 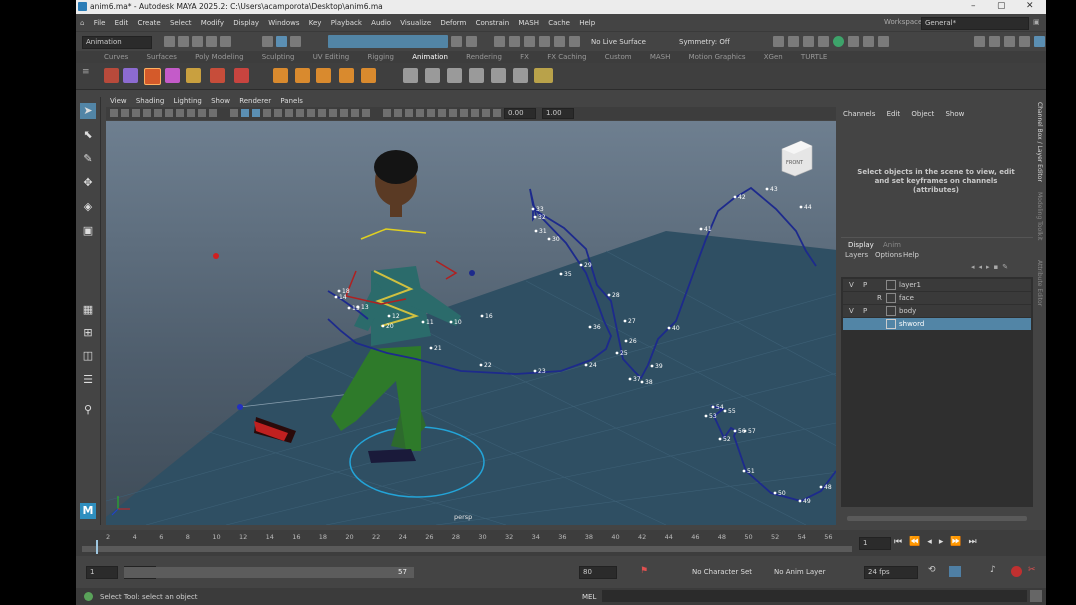 What do you see at coordinates (973, 6) in the screenshot?
I see `minimize-button: –` at bounding box center [973, 6].